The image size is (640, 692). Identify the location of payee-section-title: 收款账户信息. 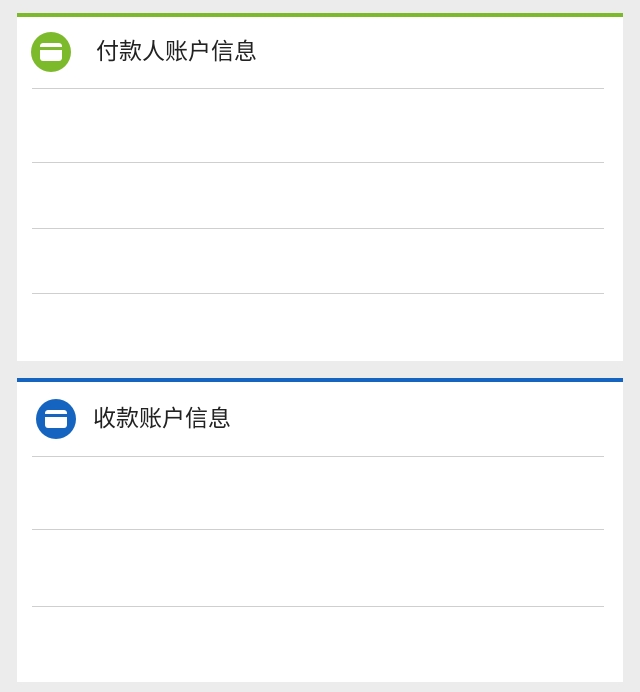
(162, 419).